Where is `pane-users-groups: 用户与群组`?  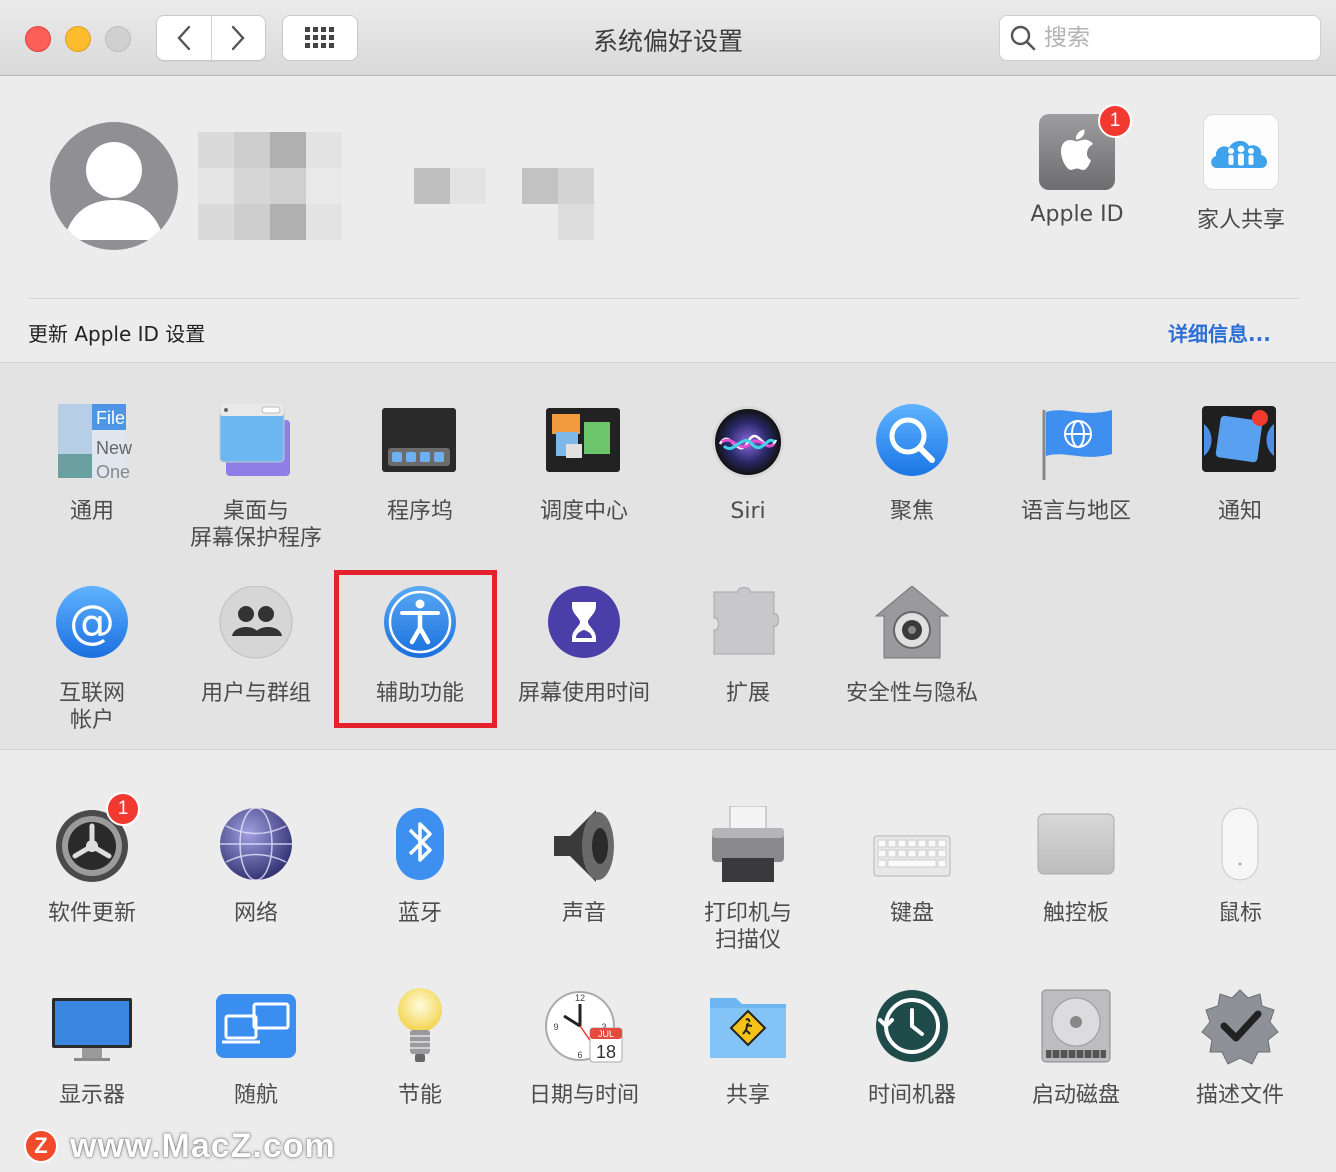 pane-users-groups: 用户与群组 is located at coordinates (256, 646).